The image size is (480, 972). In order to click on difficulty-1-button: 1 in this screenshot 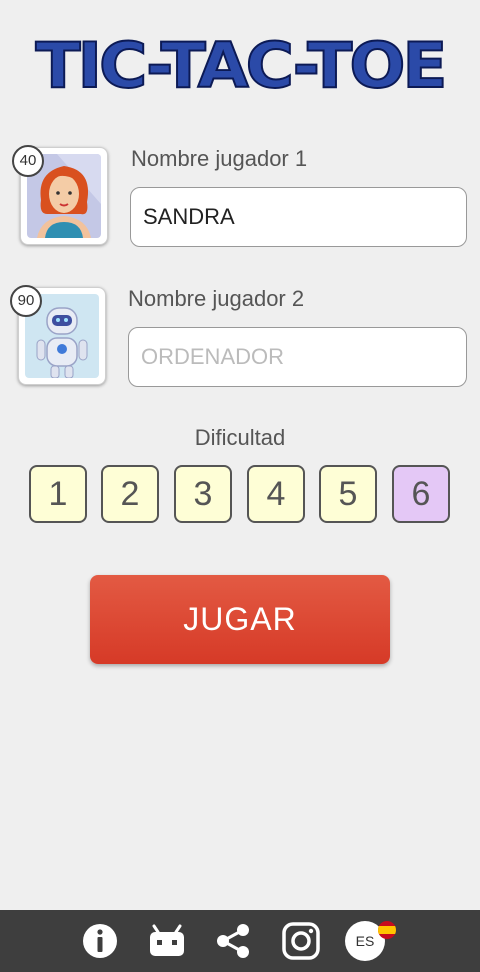, I will do `click(58, 494)`.